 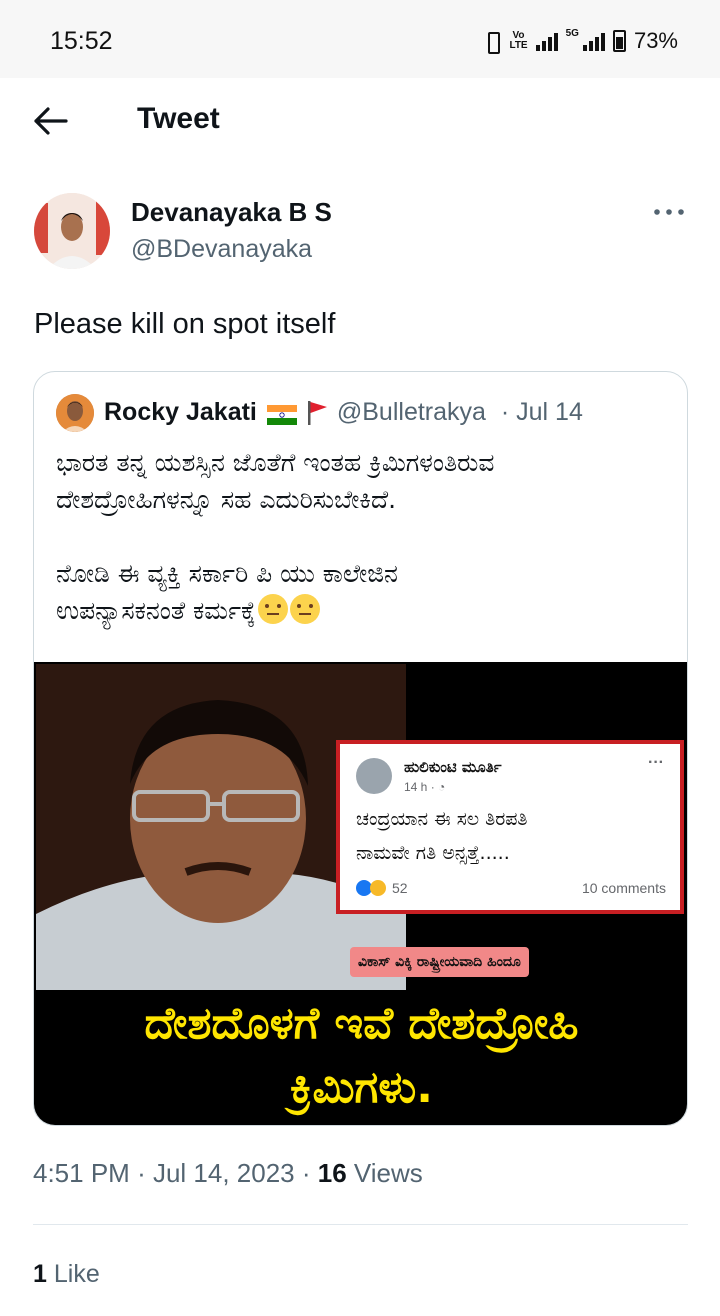 What do you see at coordinates (425, 787) in the screenshot?
I see `fb-post-time: 14 h · ◔` at bounding box center [425, 787].